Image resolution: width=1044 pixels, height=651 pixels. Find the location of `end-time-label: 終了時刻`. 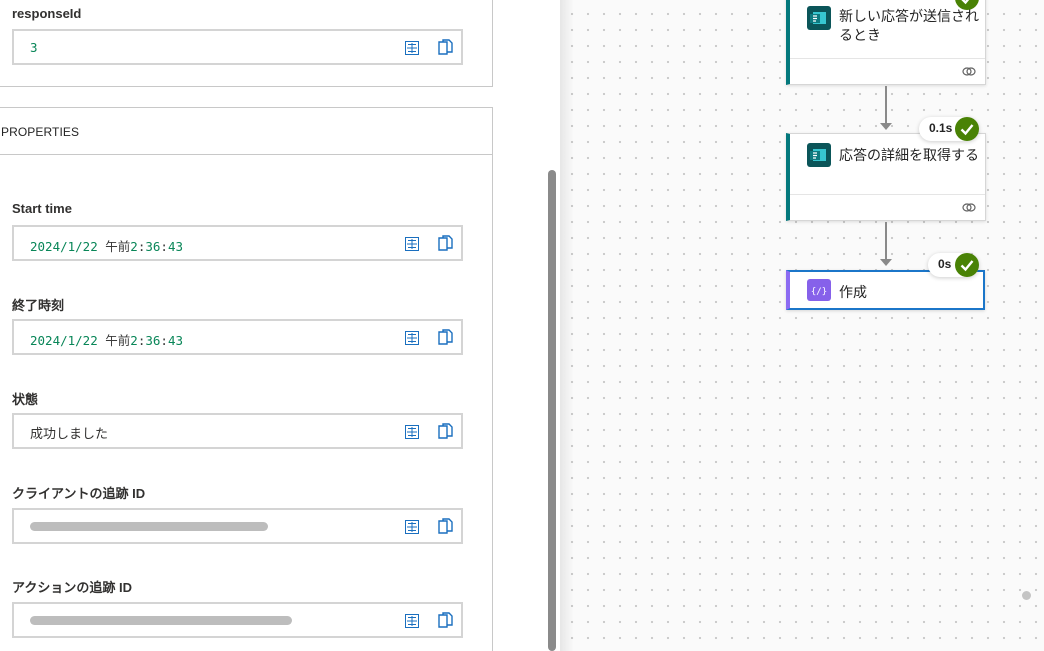

end-time-label: 終了時刻 is located at coordinates (38, 305).